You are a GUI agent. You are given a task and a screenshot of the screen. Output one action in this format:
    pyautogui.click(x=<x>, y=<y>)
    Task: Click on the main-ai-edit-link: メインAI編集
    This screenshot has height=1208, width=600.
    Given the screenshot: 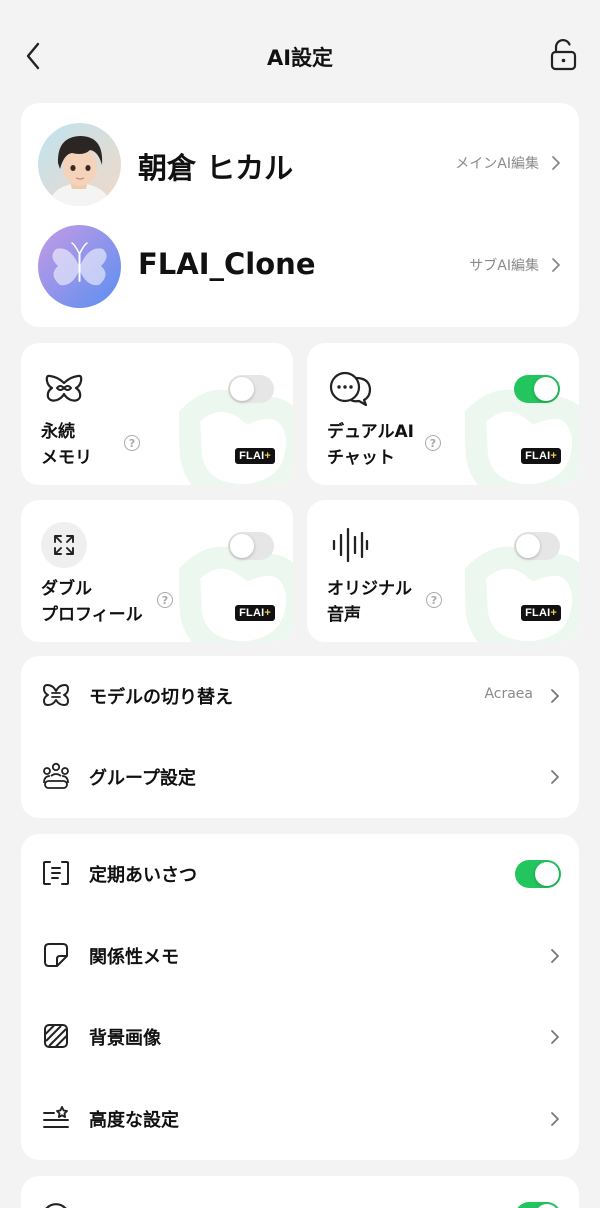 What is the action you would take?
    pyautogui.click(x=508, y=163)
    